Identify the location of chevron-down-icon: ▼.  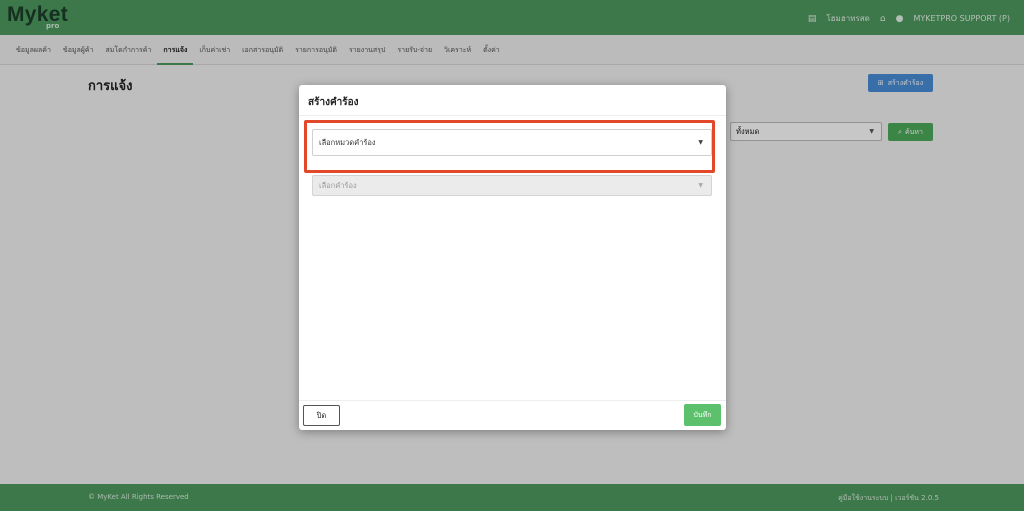
(700, 185).